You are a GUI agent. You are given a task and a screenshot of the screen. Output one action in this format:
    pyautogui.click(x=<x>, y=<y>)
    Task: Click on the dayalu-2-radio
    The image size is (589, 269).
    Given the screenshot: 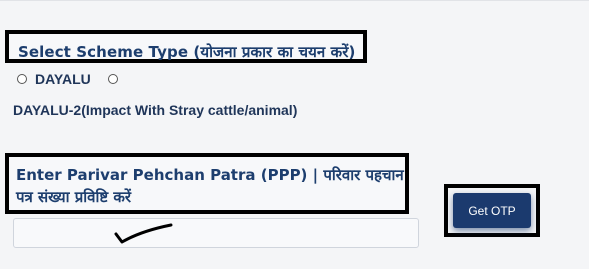 What is the action you would take?
    pyautogui.click(x=113, y=79)
    